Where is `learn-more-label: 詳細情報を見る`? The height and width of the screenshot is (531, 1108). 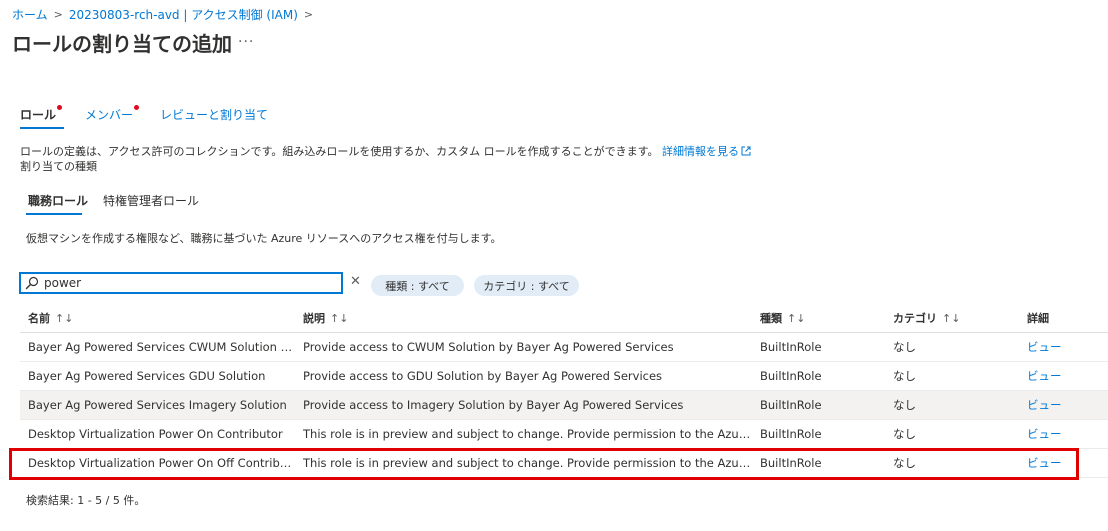 learn-more-label: 詳細情報を見る is located at coordinates (701, 151).